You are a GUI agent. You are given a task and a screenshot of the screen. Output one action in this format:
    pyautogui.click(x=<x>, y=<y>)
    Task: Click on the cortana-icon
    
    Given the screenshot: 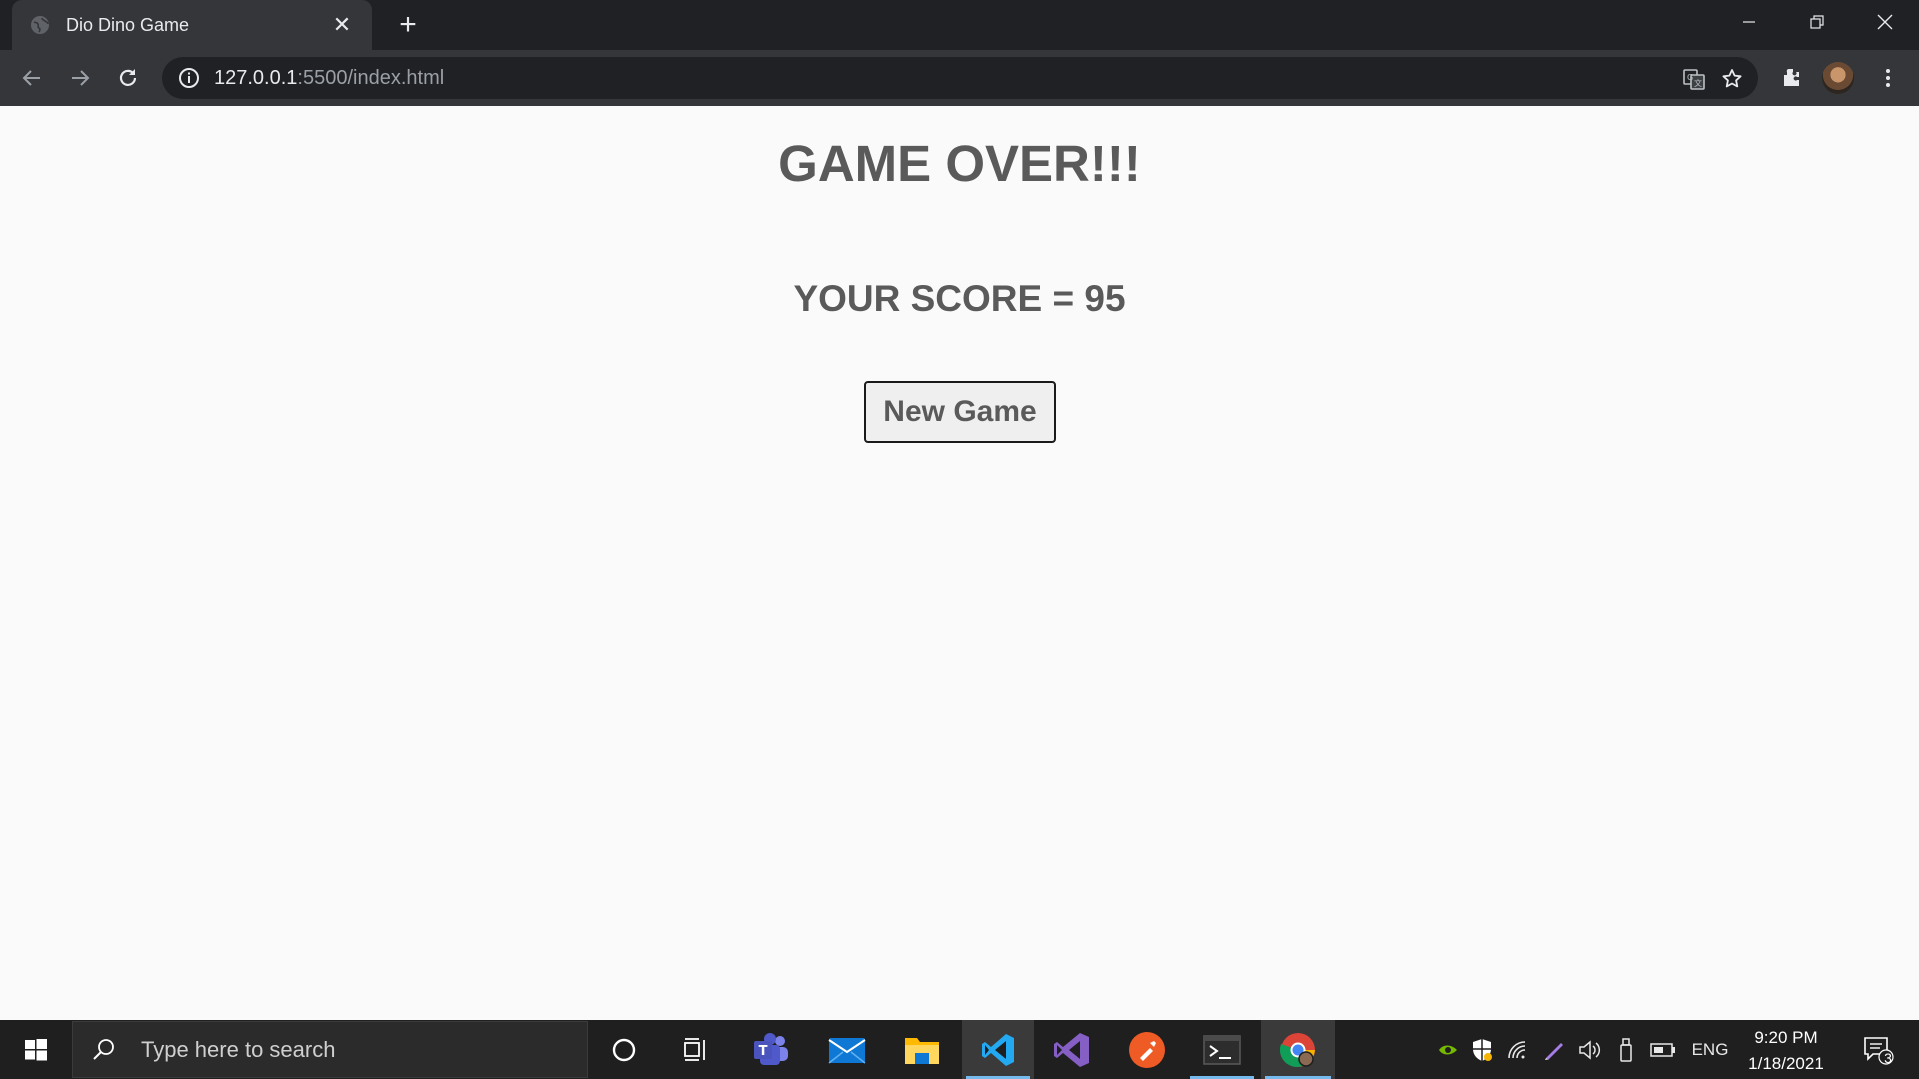 What is the action you would take?
    pyautogui.click(x=624, y=1049)
    